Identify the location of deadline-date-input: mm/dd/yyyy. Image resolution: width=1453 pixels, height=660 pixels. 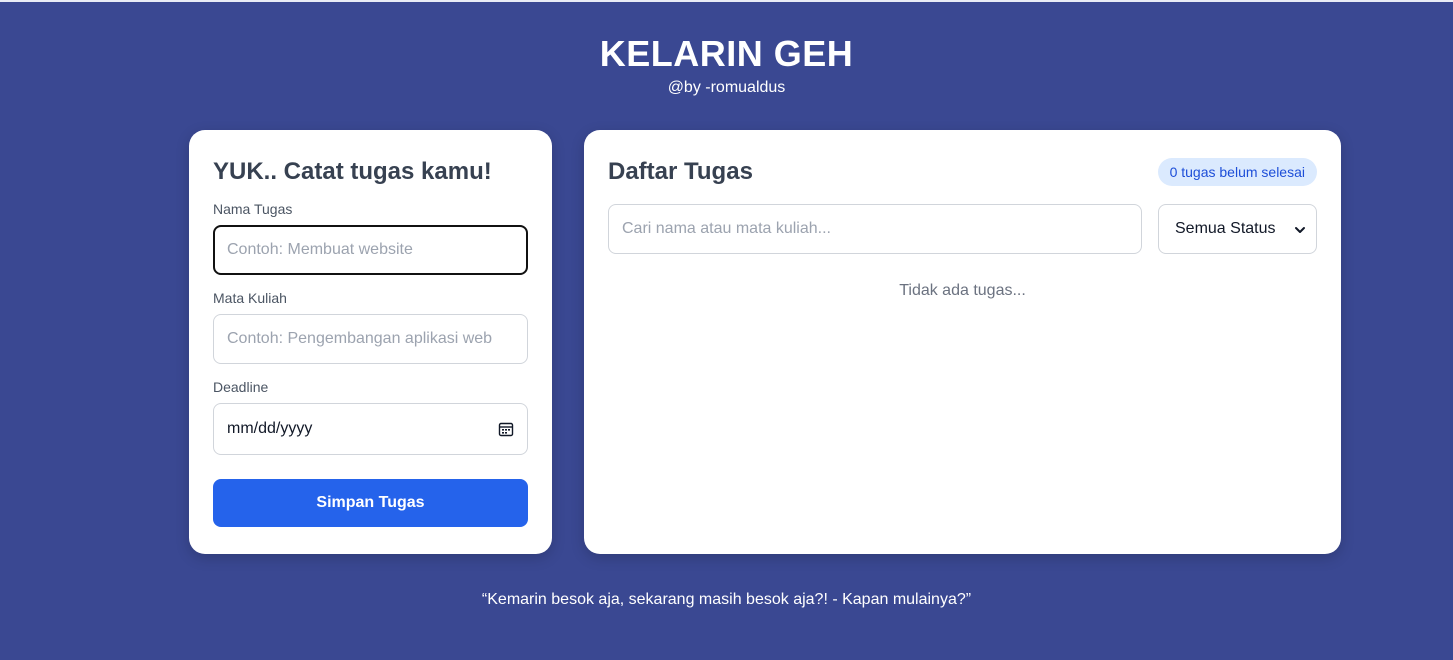
(370, 429).